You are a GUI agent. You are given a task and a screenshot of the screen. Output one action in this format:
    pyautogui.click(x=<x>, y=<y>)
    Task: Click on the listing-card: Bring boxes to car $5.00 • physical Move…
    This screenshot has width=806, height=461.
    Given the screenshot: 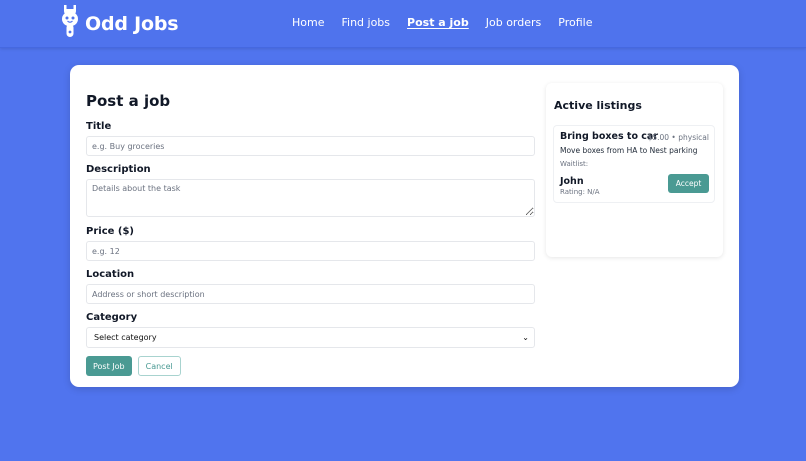 What is the action you would take?
    pyautogui.click(x=634, y=164)
    